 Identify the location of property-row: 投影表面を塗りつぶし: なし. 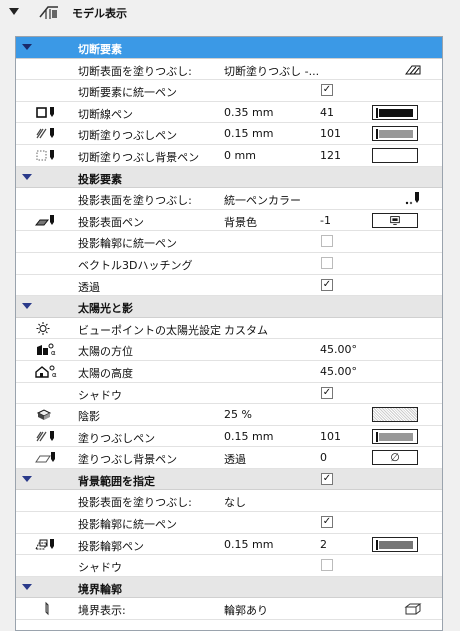
(229, 501).